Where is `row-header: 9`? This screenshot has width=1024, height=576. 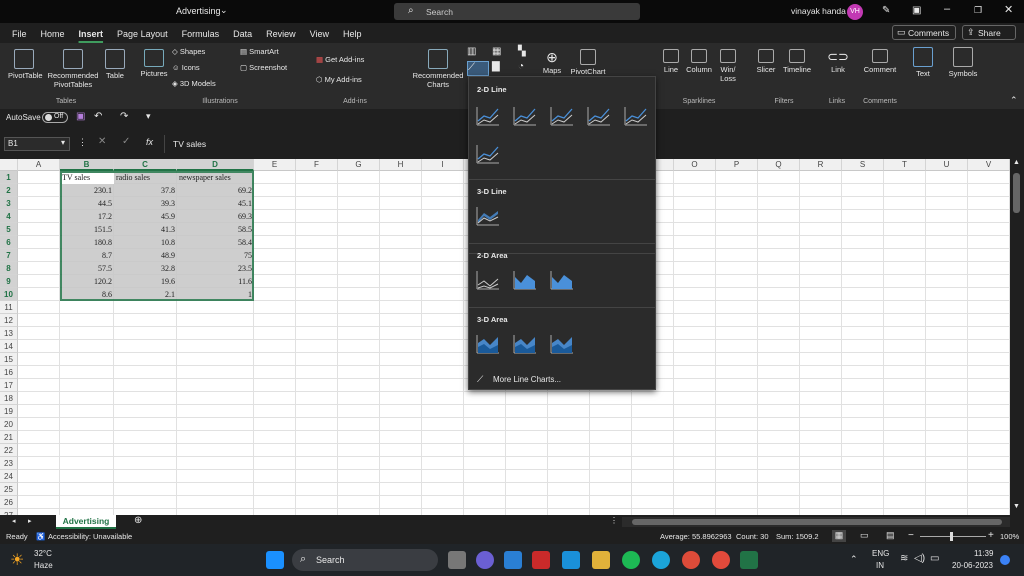 row-header: 9 is located at coordinates (9, 281).